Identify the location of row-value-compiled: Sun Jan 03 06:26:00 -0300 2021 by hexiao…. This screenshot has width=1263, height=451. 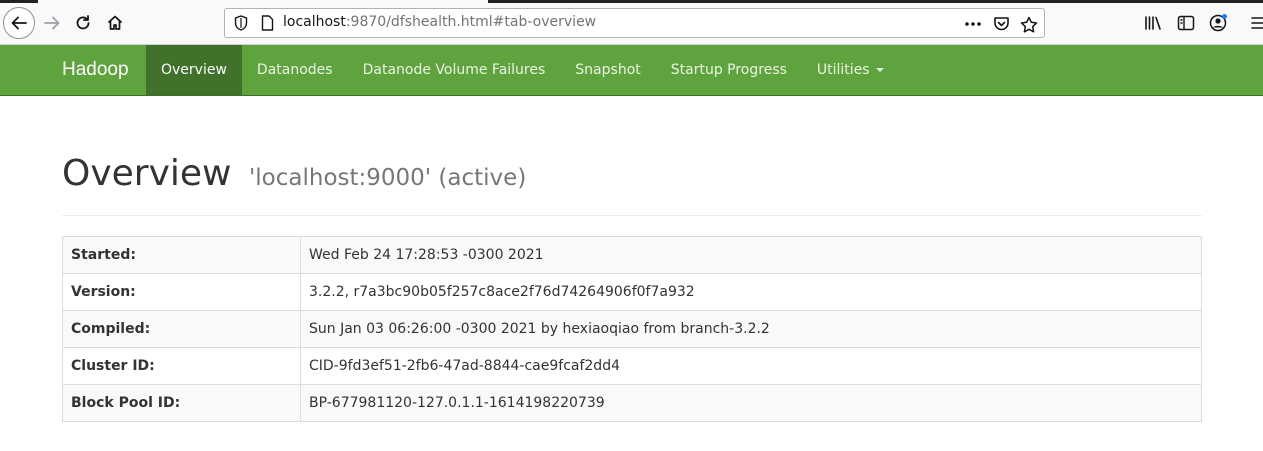
(751, 329).